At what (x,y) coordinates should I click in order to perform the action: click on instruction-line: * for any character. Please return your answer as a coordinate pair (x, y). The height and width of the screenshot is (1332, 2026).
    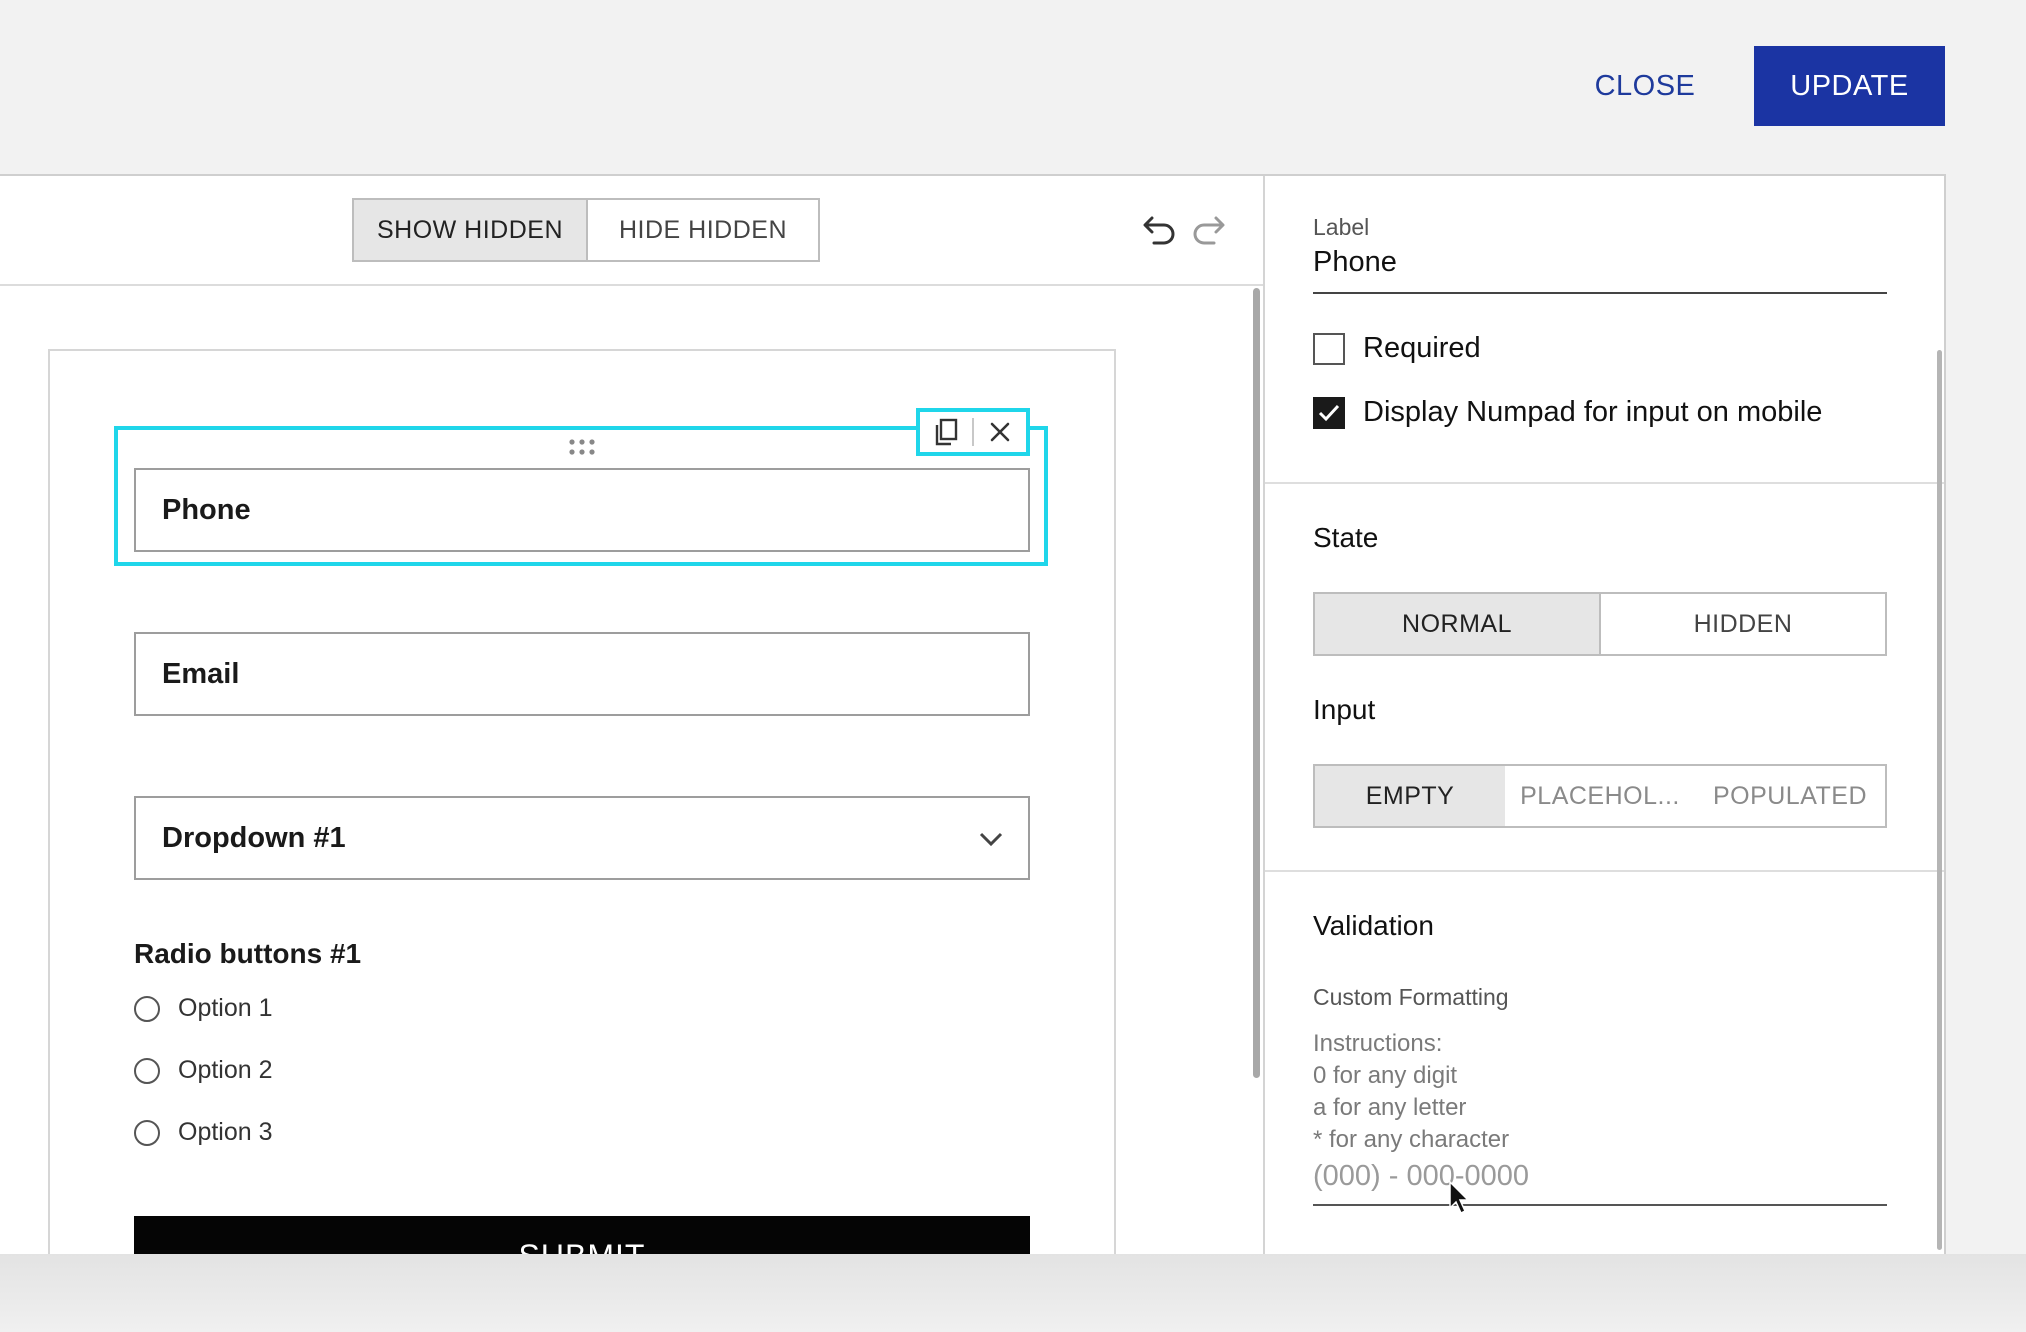
    Looking at the image, I should click on (1411, 1139).